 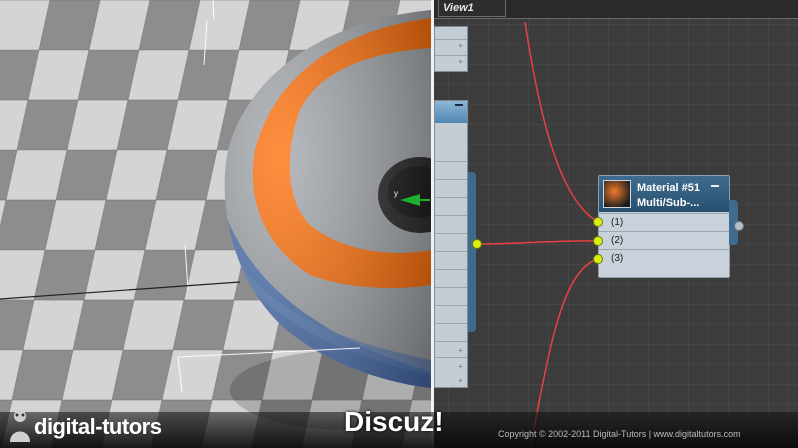 What do you see at coordinates (664, 222) in the screenshot?
I see `node-slot-1: (1)` at bounding box center [664, 222].